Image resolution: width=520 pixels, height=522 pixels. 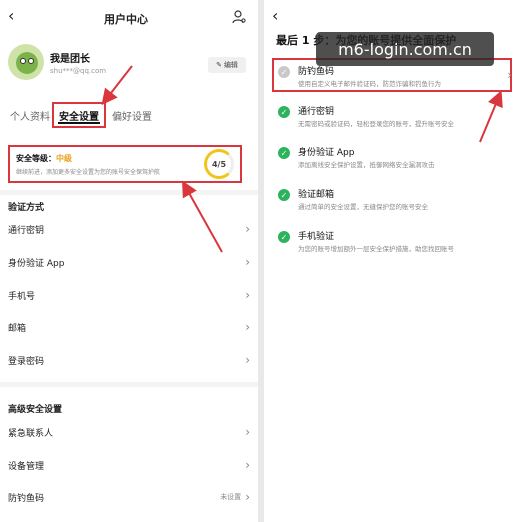 I want to click on advanced-item-anti-phishing-code: 防钓鱼码 未设置 ›, so click(x=129, y=497).